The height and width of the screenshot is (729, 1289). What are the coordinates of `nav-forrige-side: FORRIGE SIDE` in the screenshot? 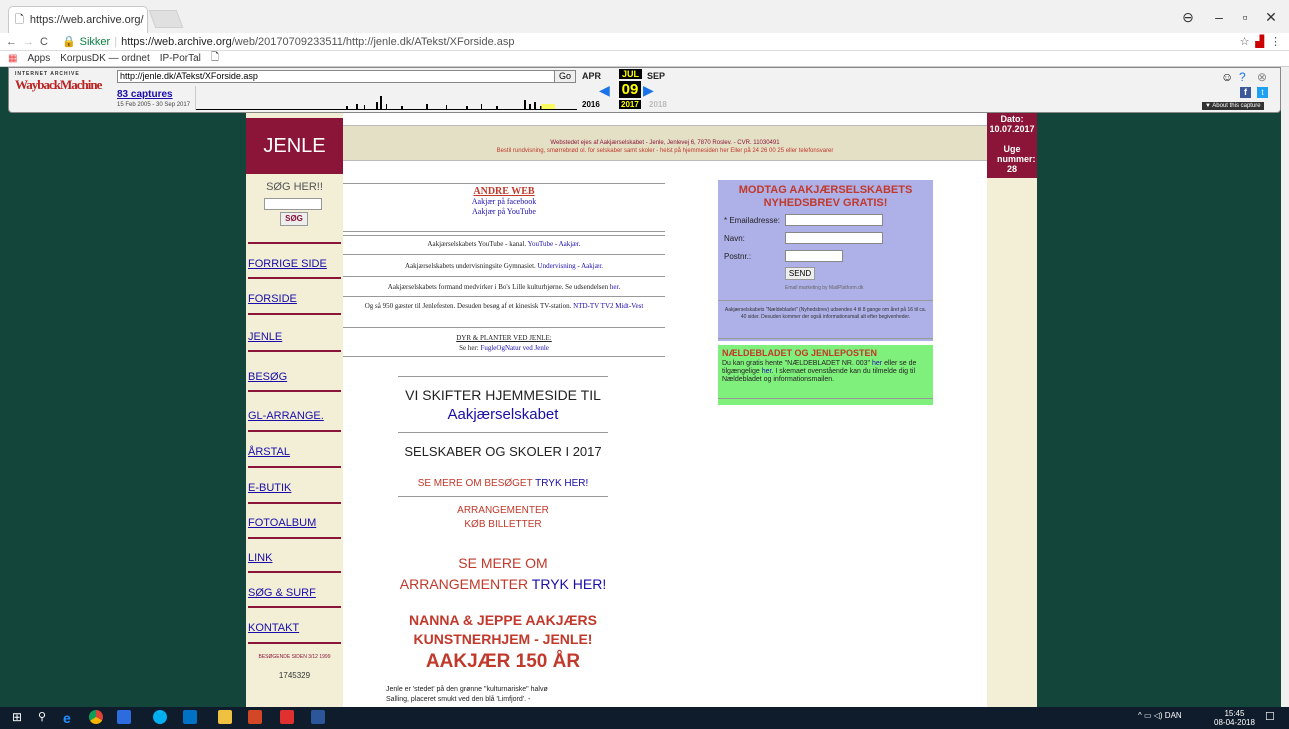 It's located at (287, 264).